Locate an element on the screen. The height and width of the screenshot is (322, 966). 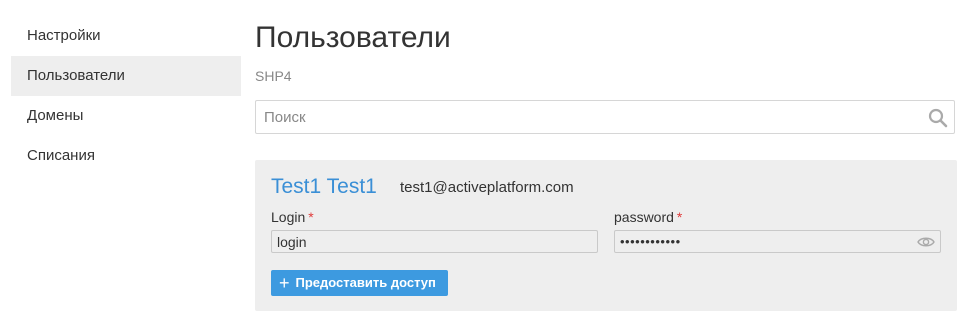
search-input is located at coordinates (586, 117).